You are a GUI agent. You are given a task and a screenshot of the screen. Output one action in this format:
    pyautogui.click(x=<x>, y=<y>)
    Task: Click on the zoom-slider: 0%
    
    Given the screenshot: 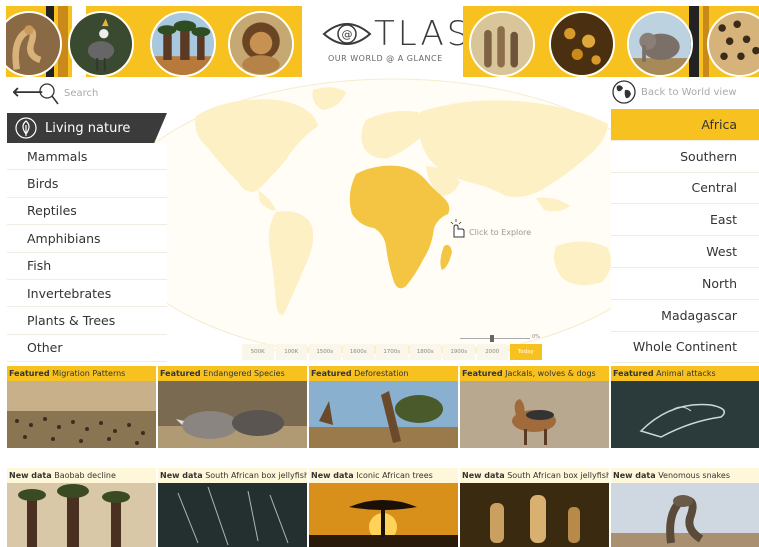 What is the action you would take?
    pyautogui.click(x=500, y=338)
    